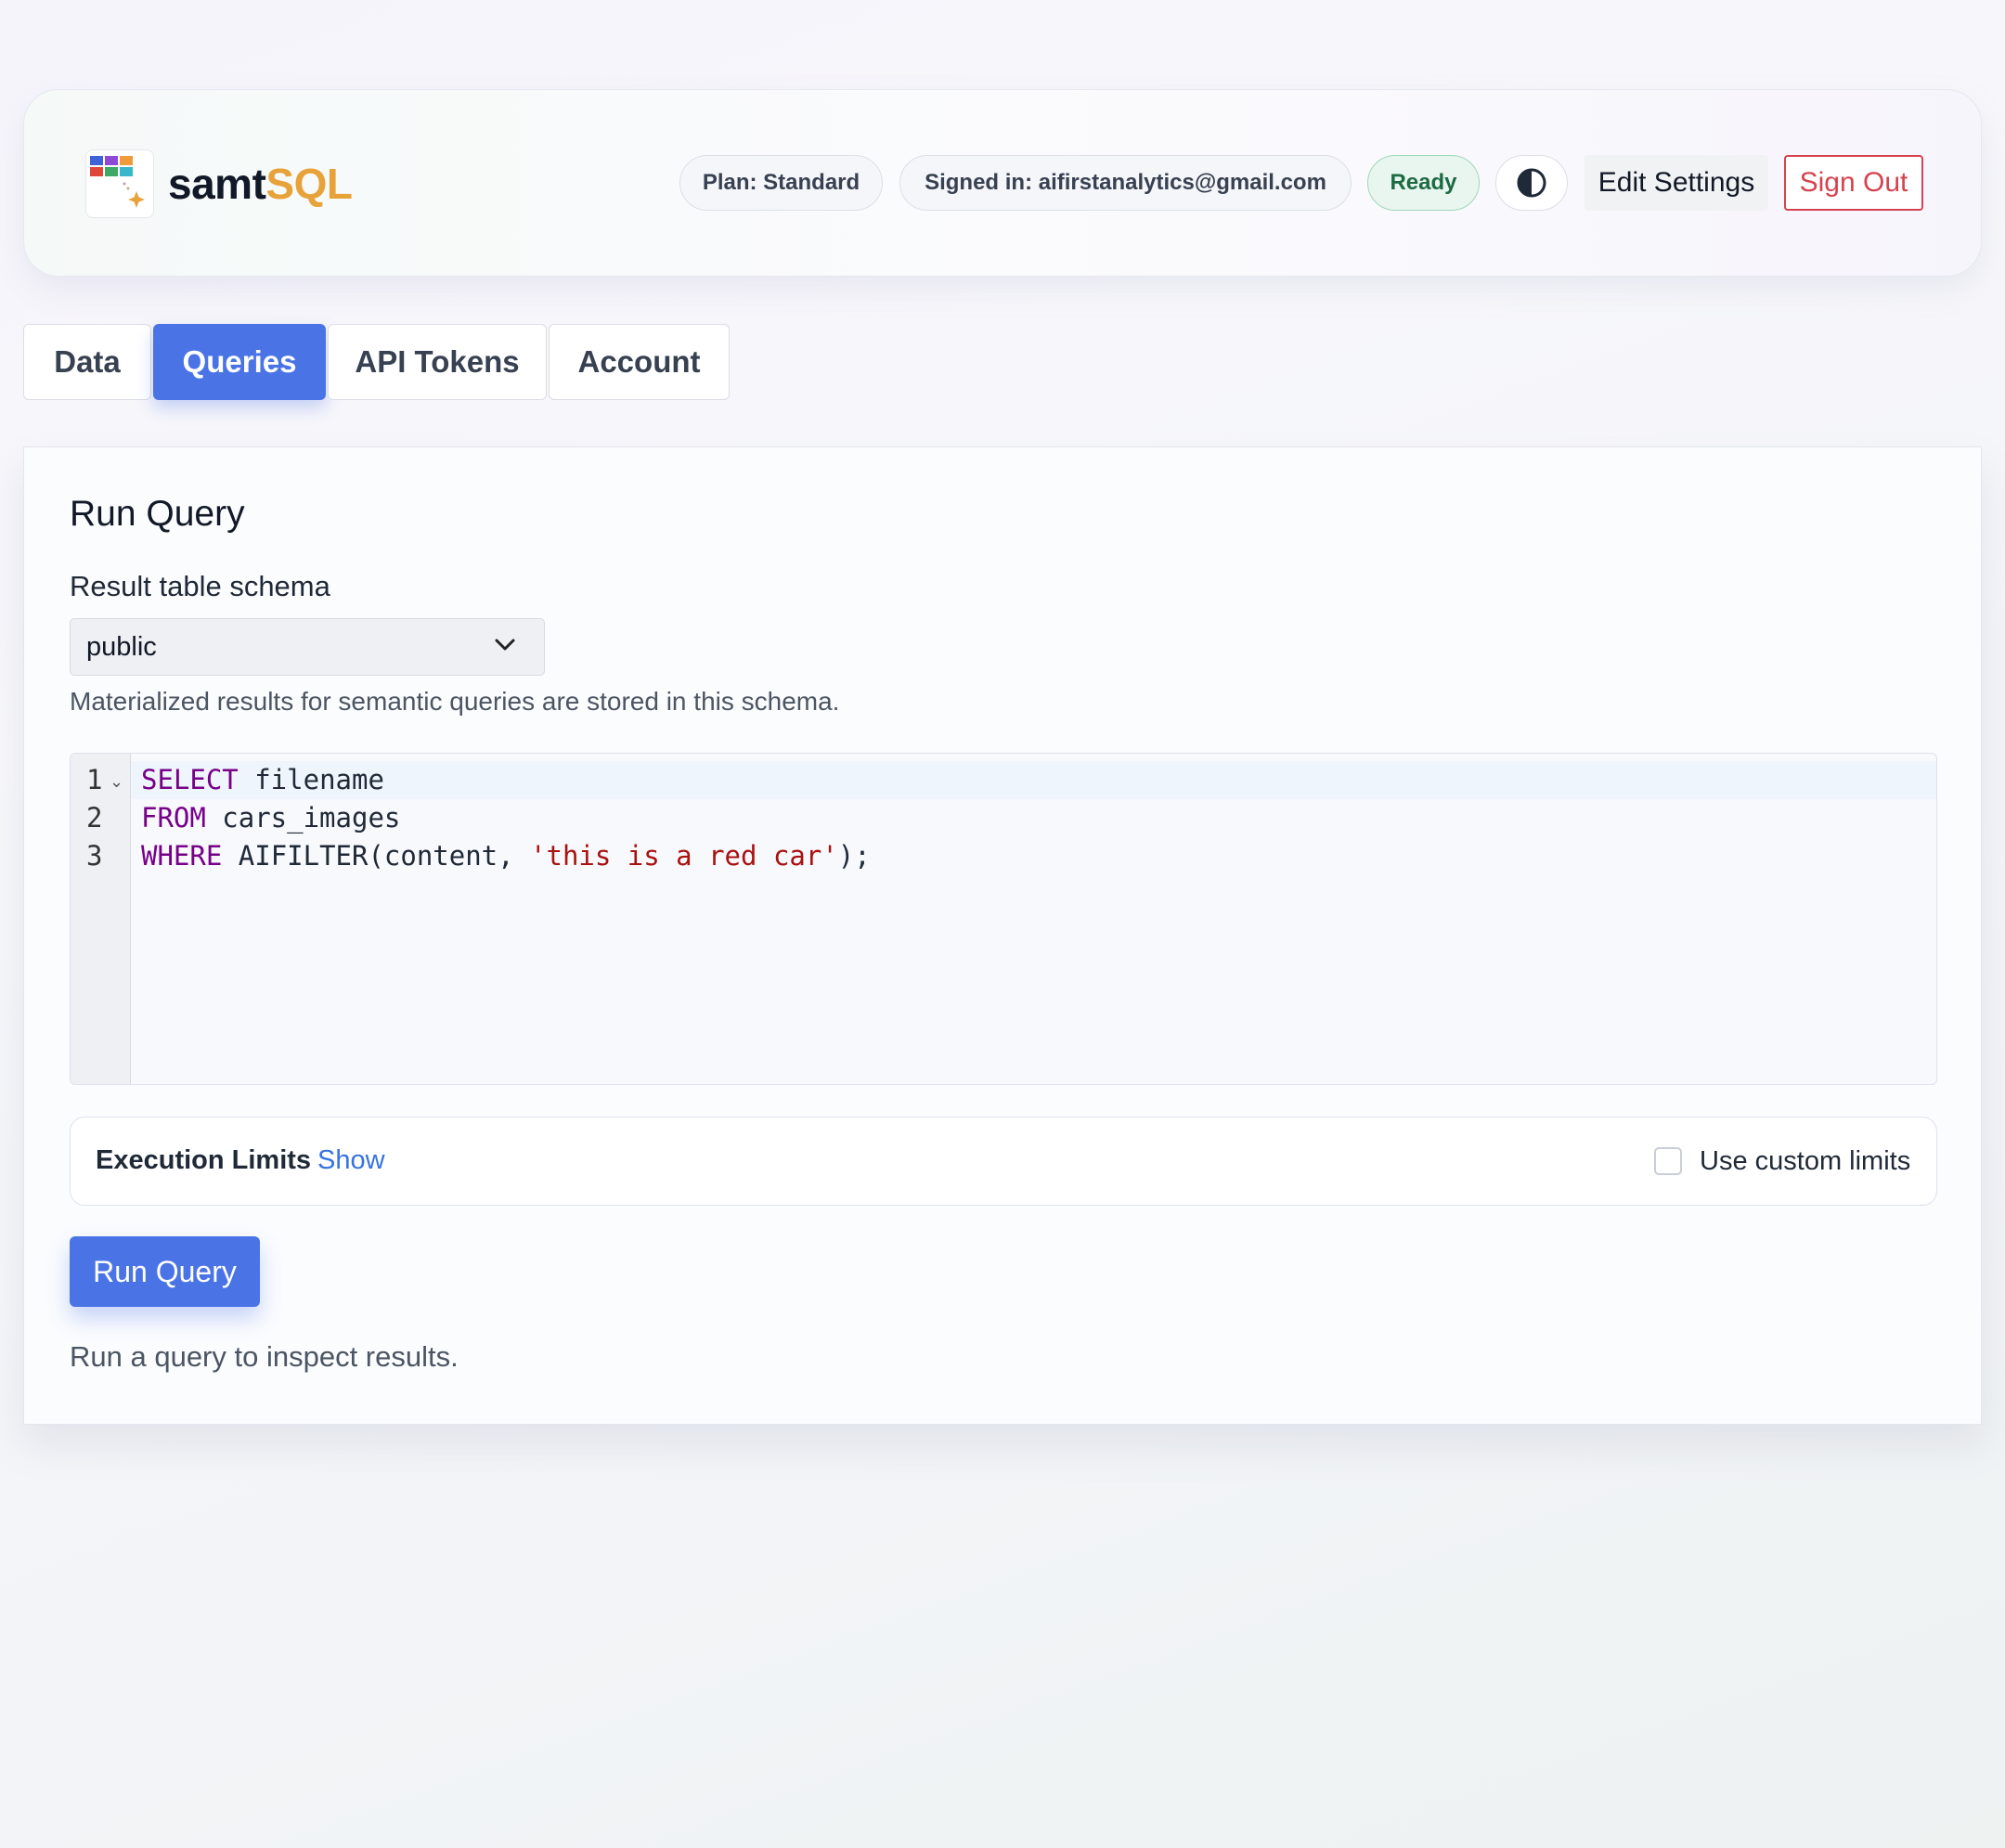  I want to click on code-line: SELECT filename, so click(262, 779).